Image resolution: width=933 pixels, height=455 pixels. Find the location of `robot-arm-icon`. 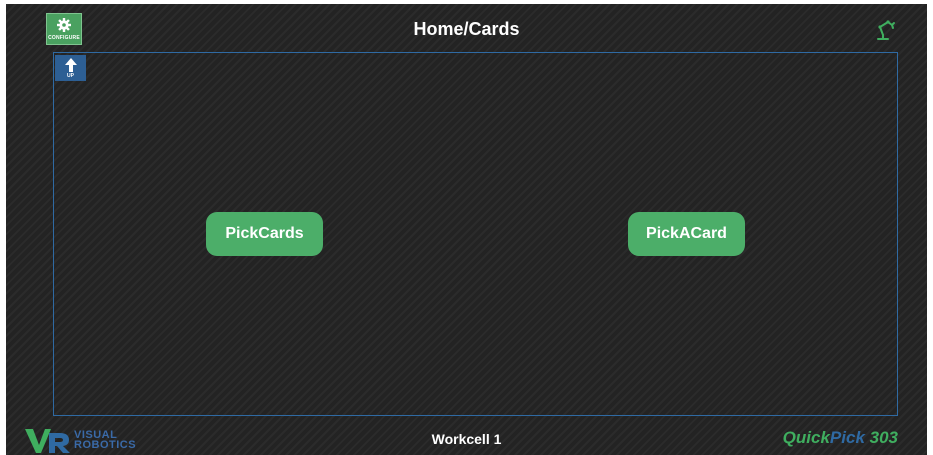

robot-arm-icon is located at coordinates (885, 29).